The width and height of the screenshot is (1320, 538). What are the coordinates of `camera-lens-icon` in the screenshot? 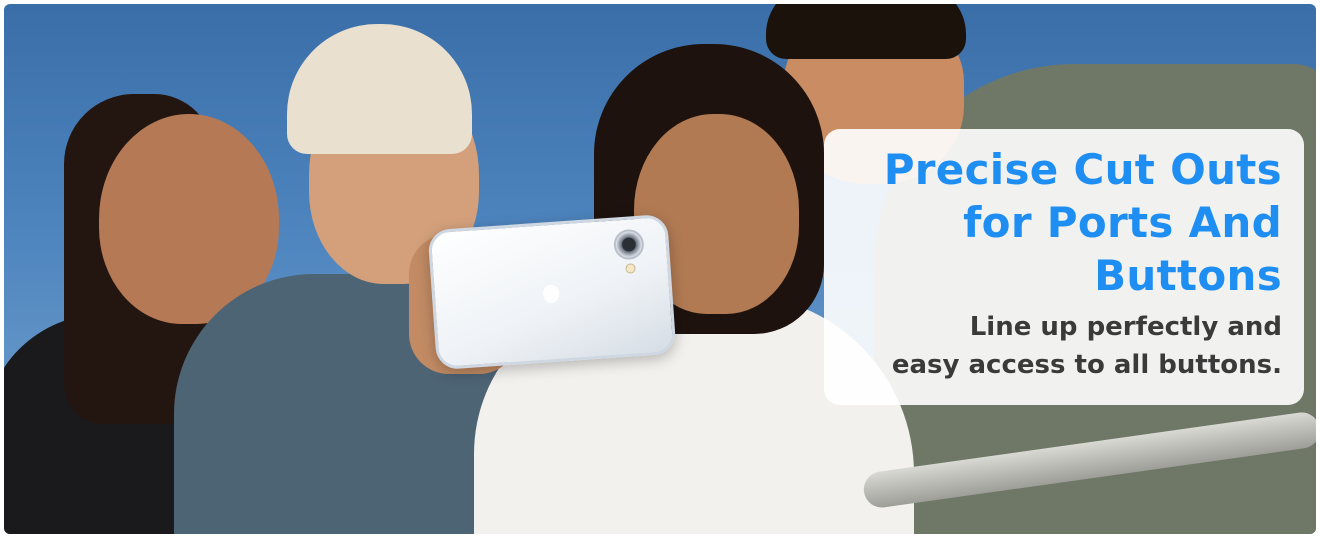 It's located at (628, 244).